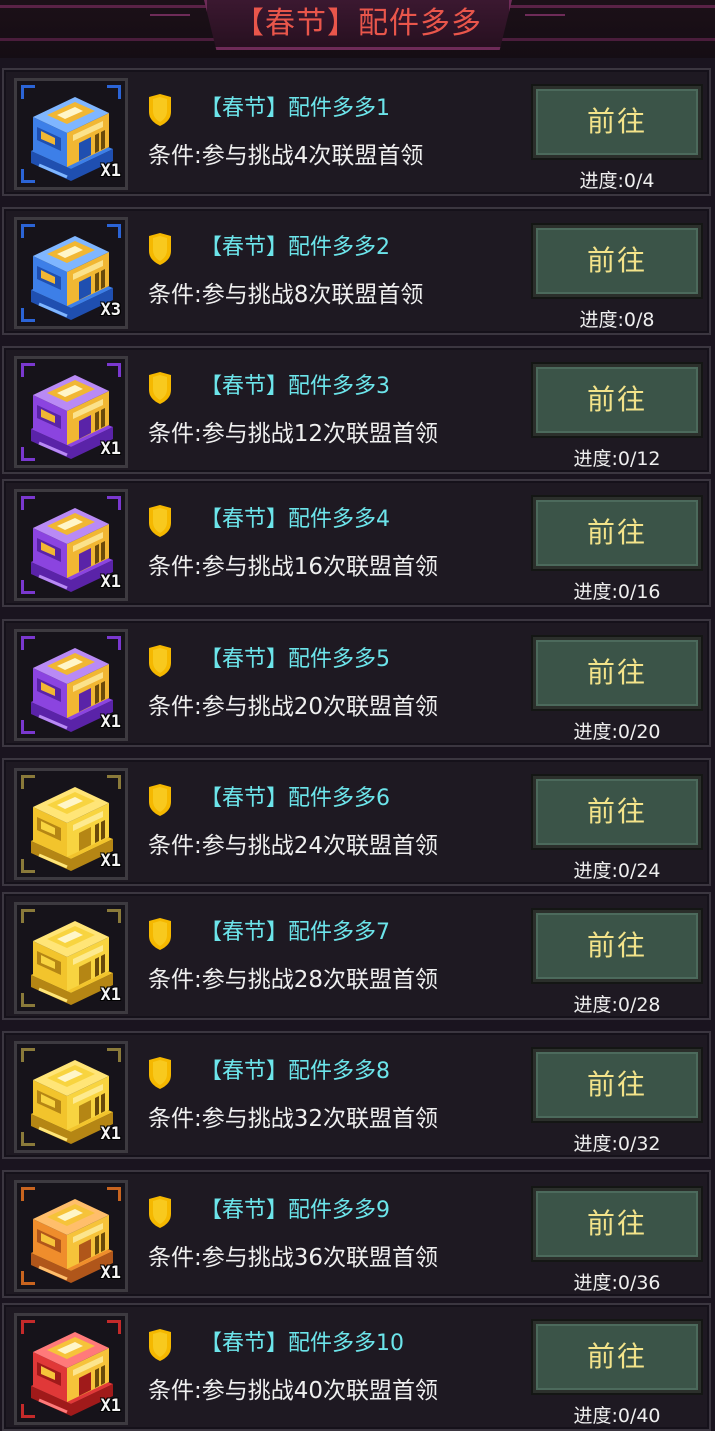 The width and height of the screenshot is (715, 1431). What do you see at coordinates (286, 156) in the screenshot?
I see `task-condition: 条件:参与挑战4次联盟首领` at bounding box center [286, 156].